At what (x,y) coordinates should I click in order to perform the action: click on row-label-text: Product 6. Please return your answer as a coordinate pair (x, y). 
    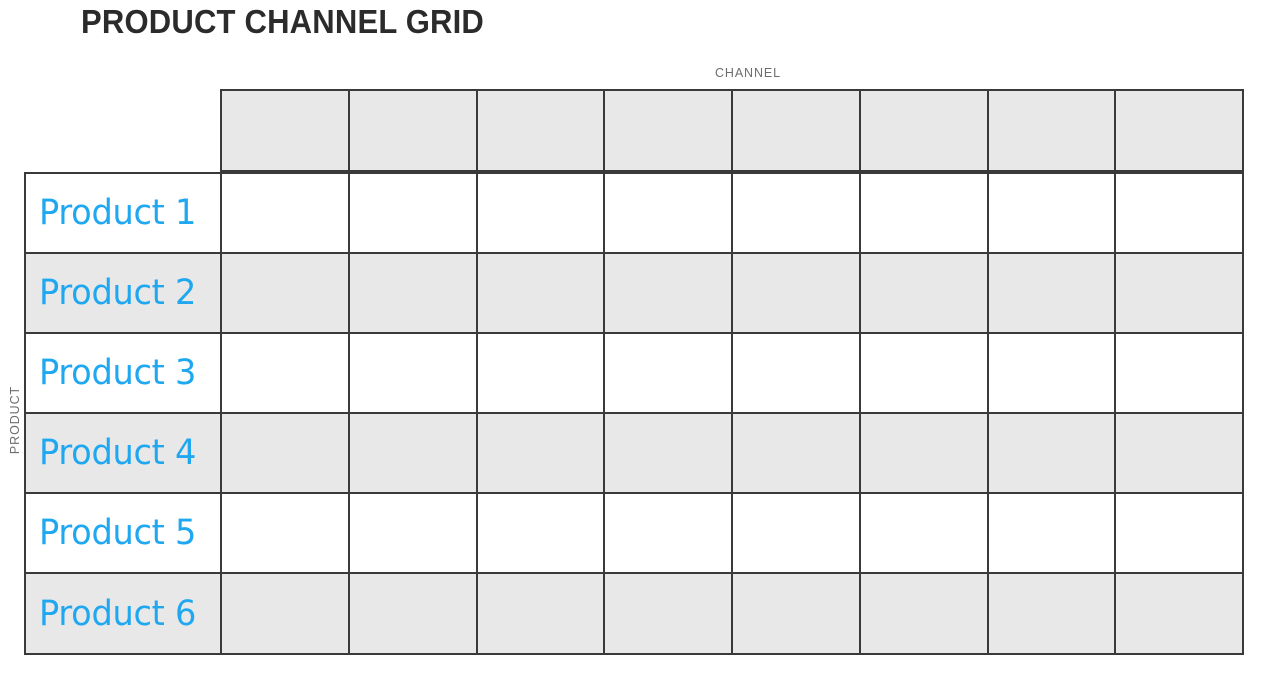
    Looking at the image, I should click on (118, 613).